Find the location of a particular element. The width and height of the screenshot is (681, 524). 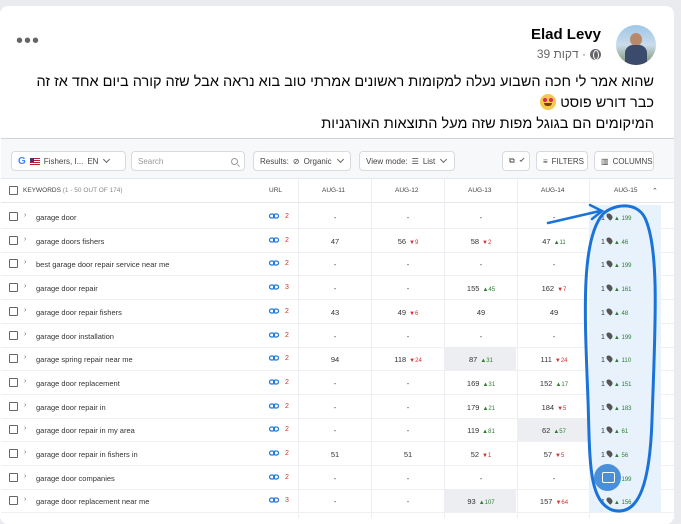

sort-up-icon: ⌃ is located at coordinates (655, 191).